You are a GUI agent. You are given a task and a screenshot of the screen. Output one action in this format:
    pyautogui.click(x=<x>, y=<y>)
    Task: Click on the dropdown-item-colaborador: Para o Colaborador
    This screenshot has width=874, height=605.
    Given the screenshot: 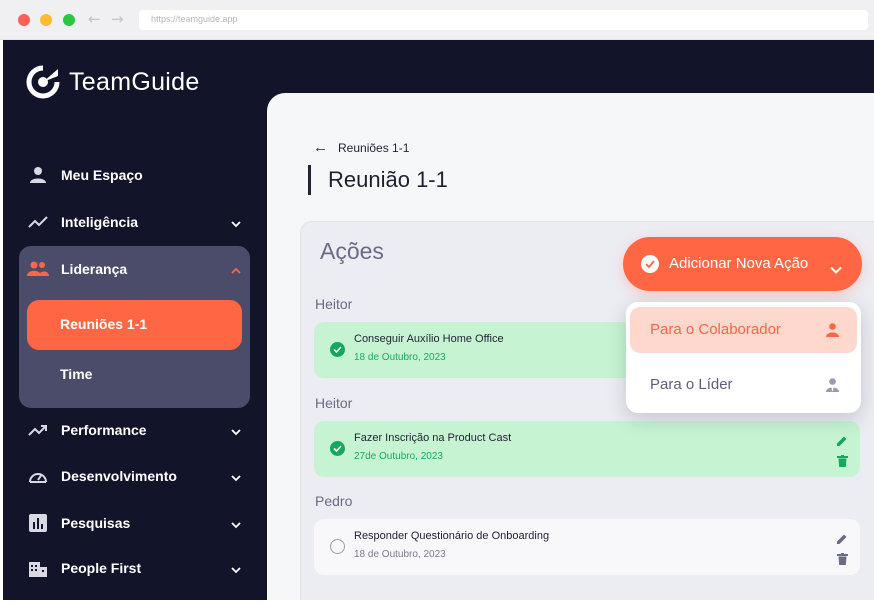 What is the action you would take?
    pyautogui.click(x=743, y=330)
    